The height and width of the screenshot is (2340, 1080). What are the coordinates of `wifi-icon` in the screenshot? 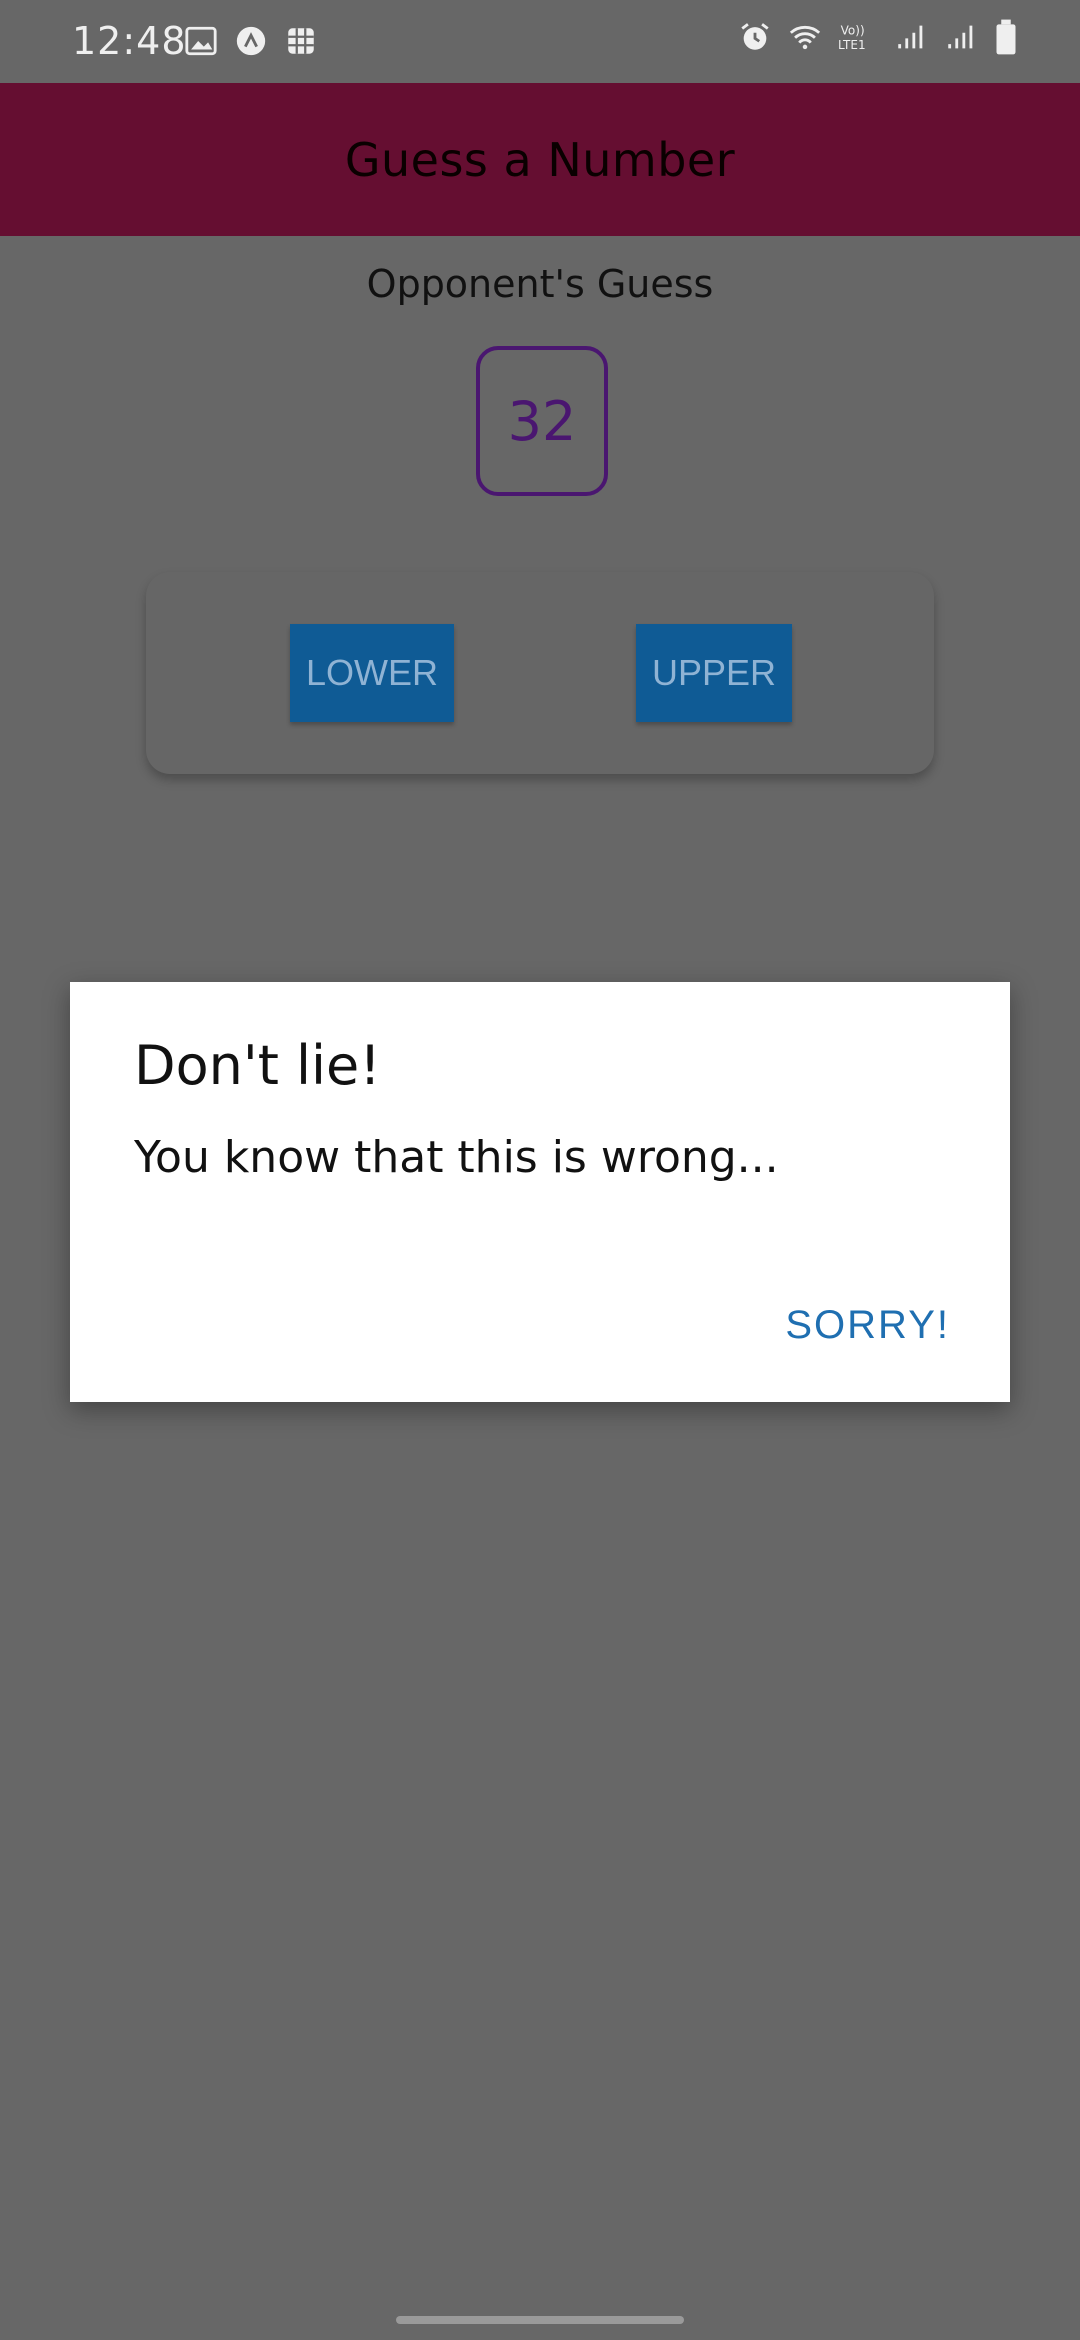 It's located at (805, 37).